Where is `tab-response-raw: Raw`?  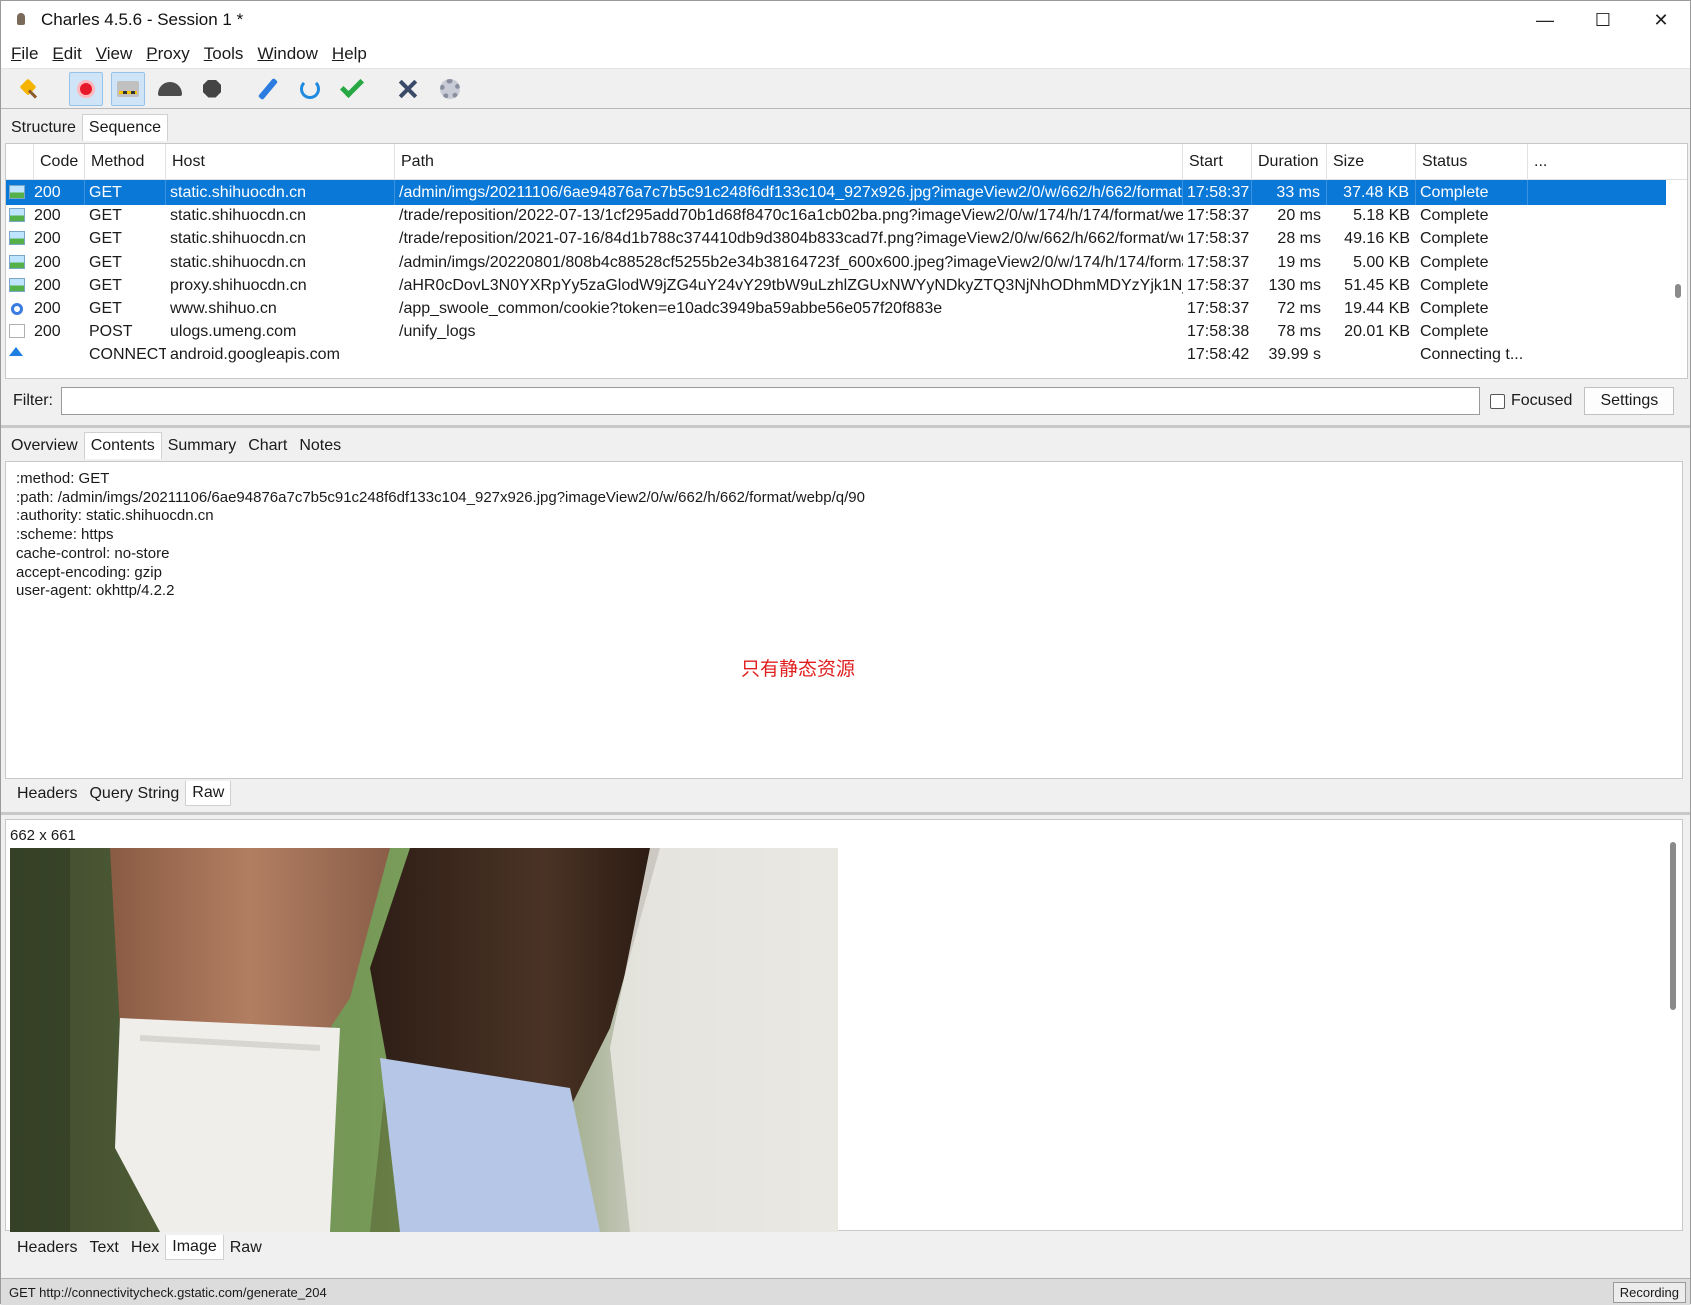 tab-response-raw: Raw is located at coordinates (246, 1248).